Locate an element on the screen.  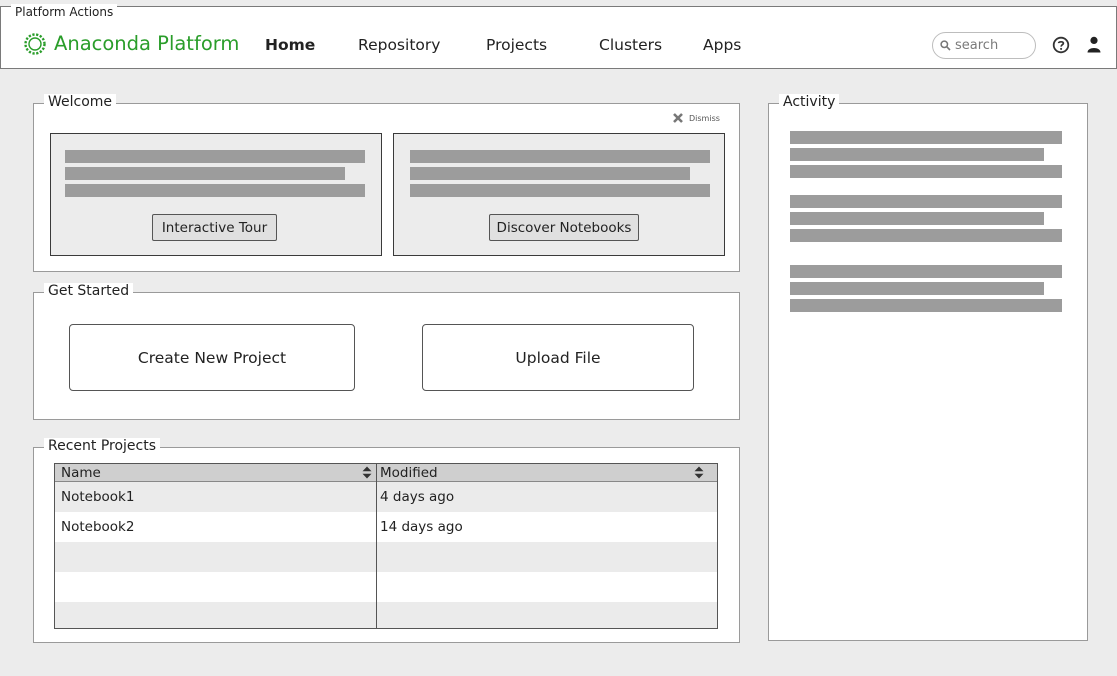
close-icon is located at coordinates (678, 118).